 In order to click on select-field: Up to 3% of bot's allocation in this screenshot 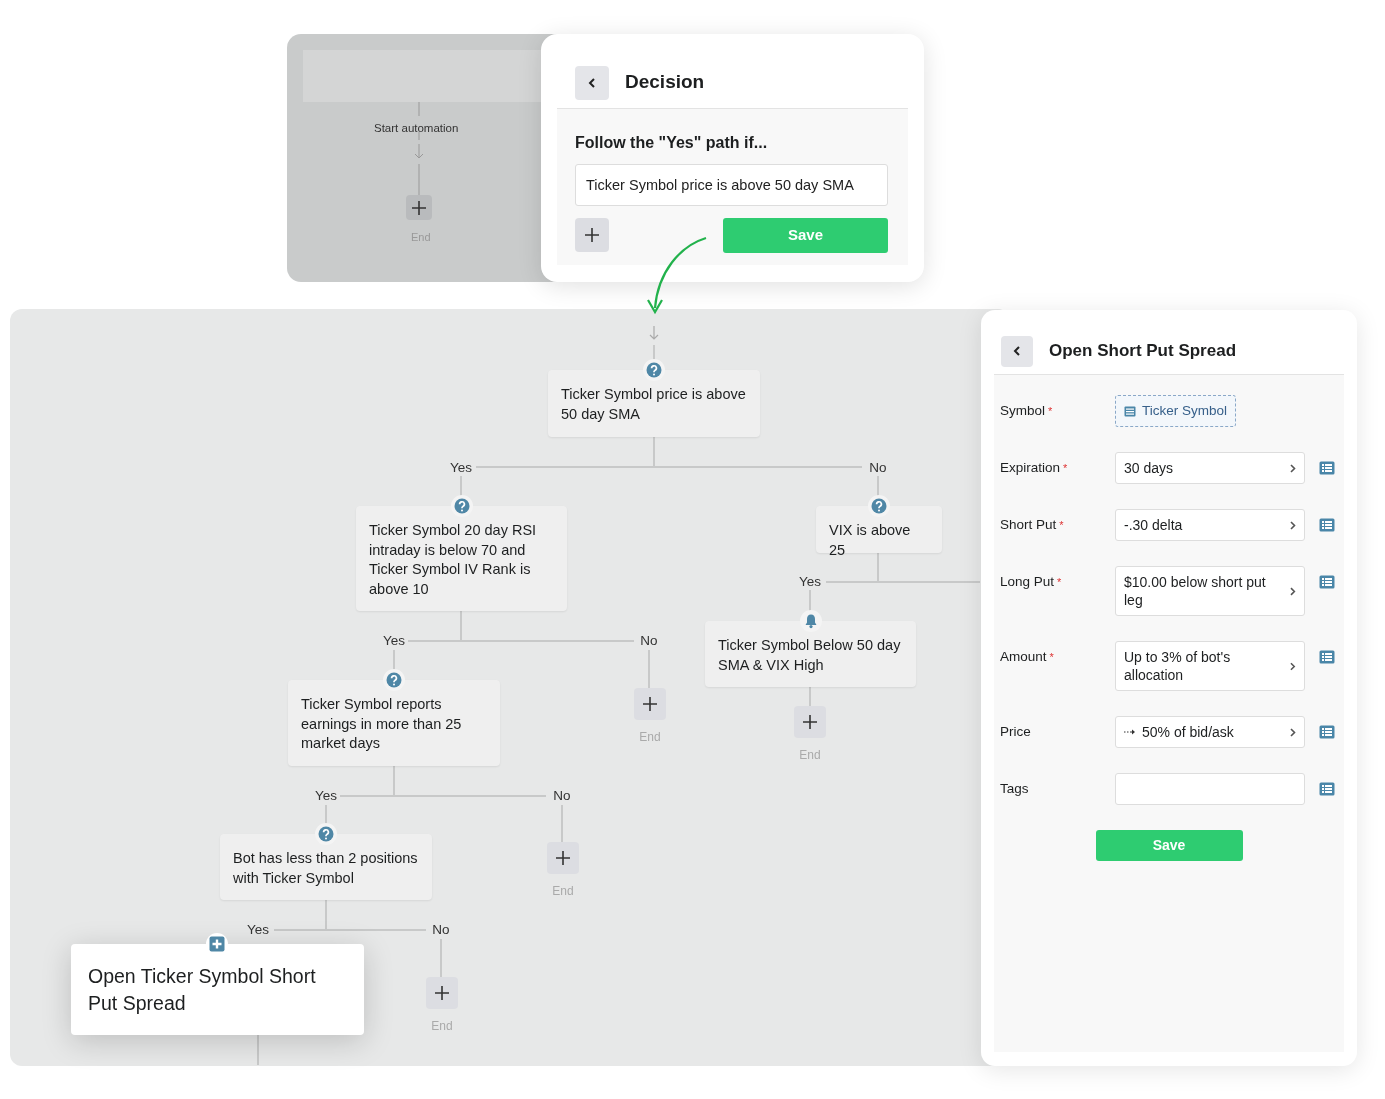, I will do `click(1210, 666)`.